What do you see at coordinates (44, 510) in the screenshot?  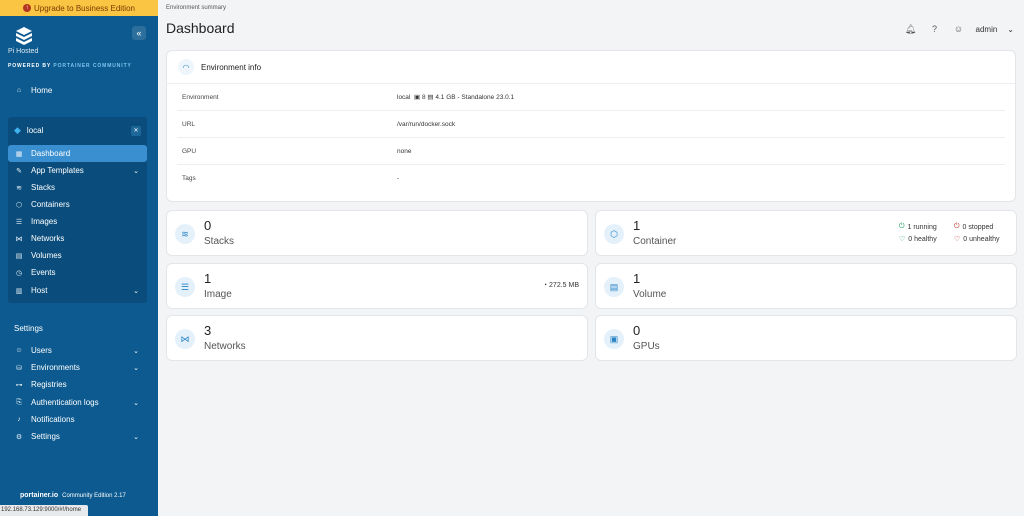 I see `browser-status-url: 192.168.73.129:9000/#!/home` at bounding box center [44, 510].